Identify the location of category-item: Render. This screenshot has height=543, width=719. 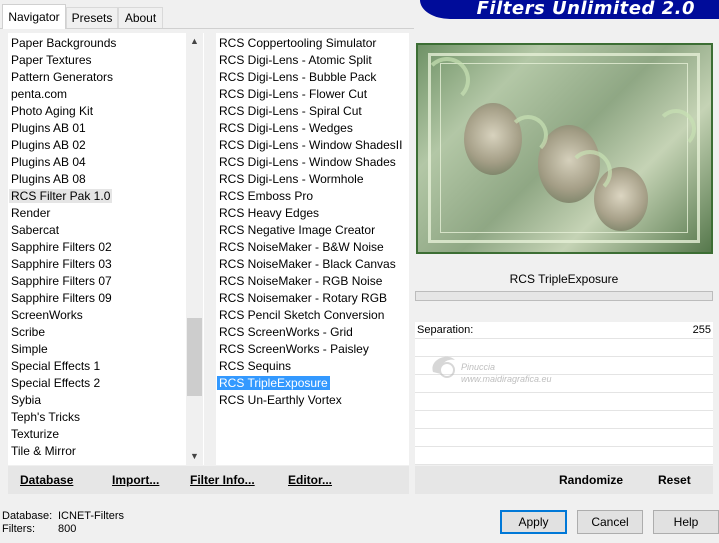
(106, 213).